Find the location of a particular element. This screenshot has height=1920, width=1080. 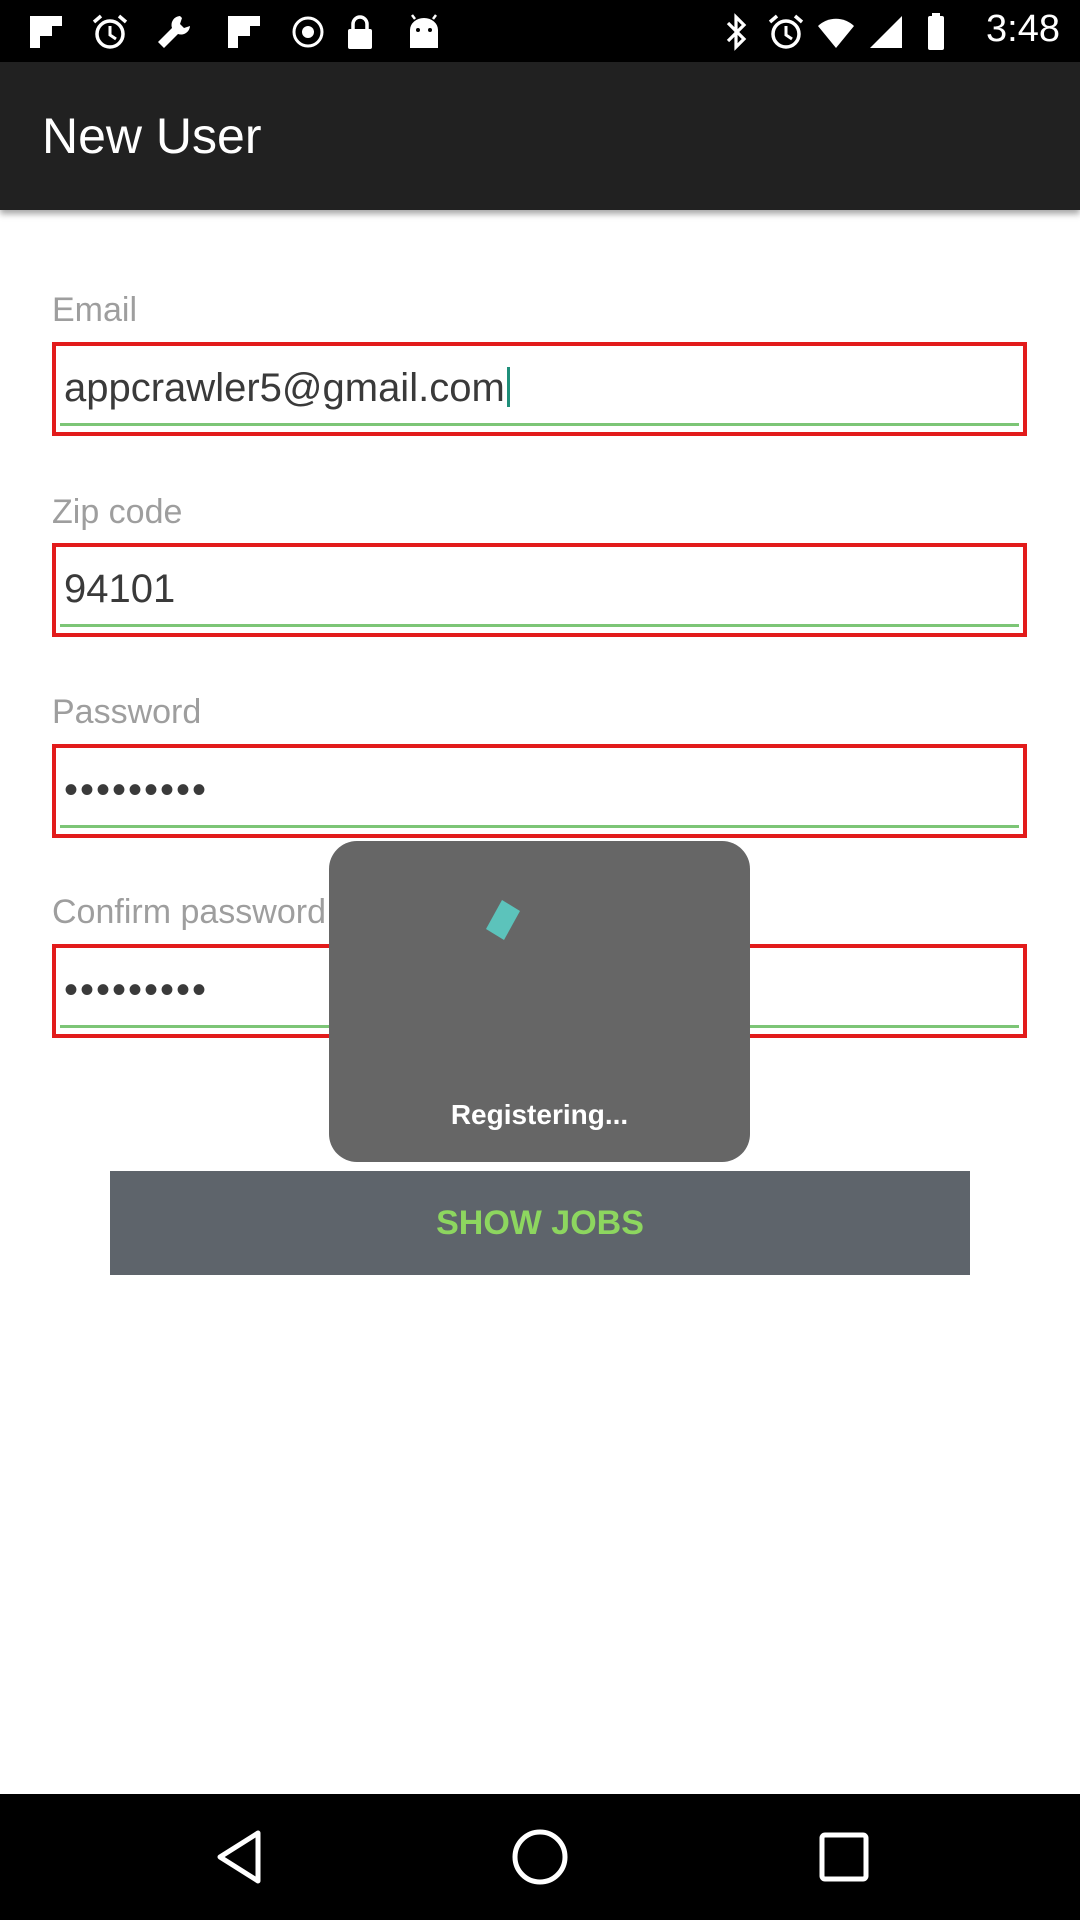

zip-field: 94101 is located at coordinates (539, 590).